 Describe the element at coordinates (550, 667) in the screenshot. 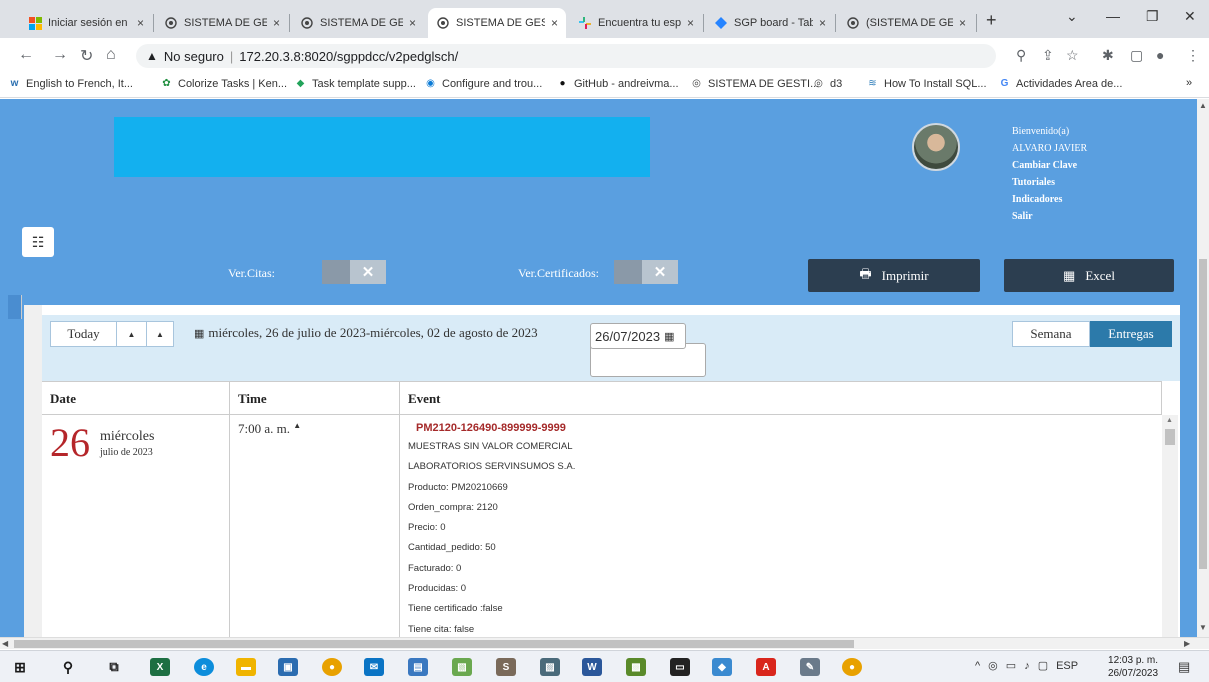

I see `notes-icon: ▨` at that location.